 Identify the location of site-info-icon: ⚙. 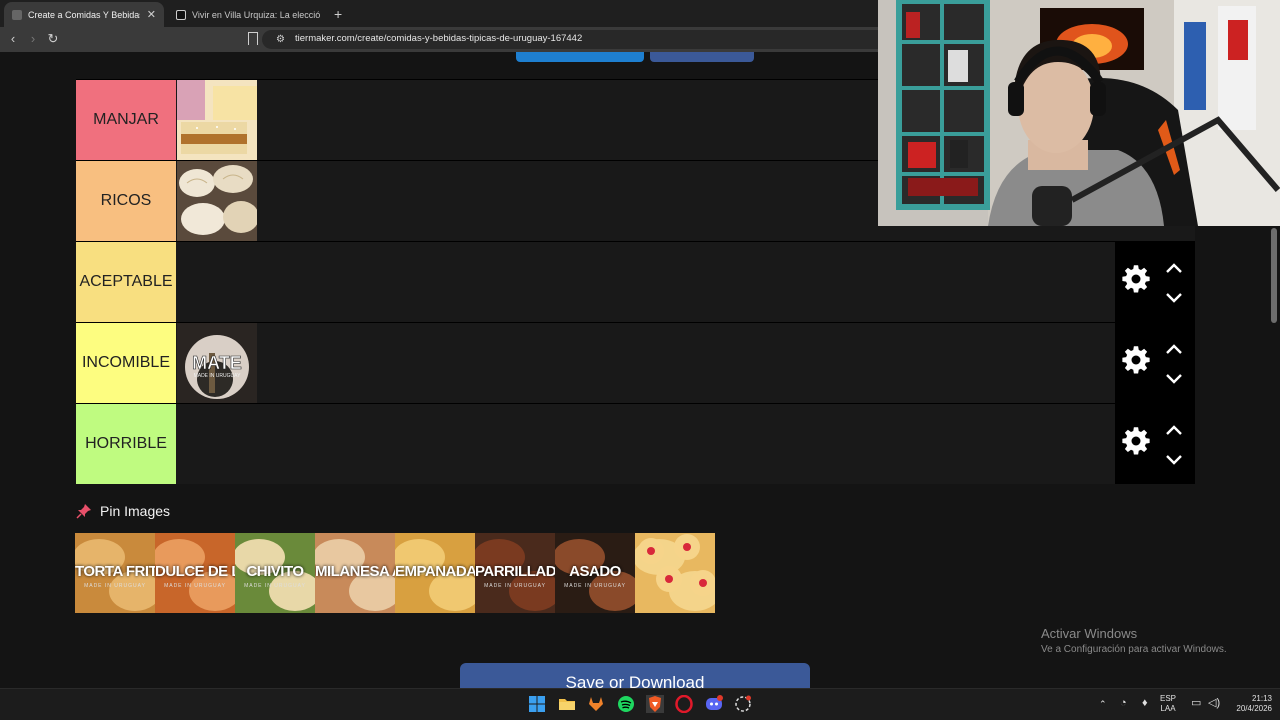
(280, 39).